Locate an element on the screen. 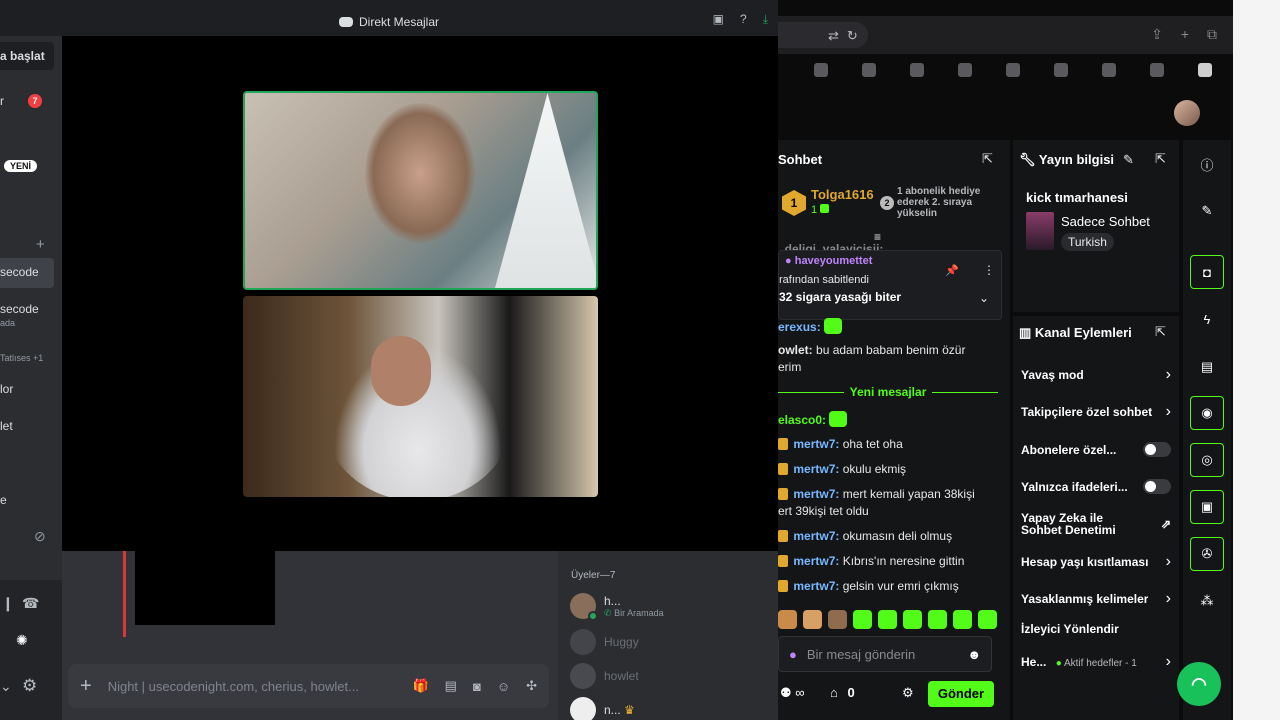 This screenshot has height=720, width=1280. infinity-icon: ∞ is located at coordinates (799, 692).